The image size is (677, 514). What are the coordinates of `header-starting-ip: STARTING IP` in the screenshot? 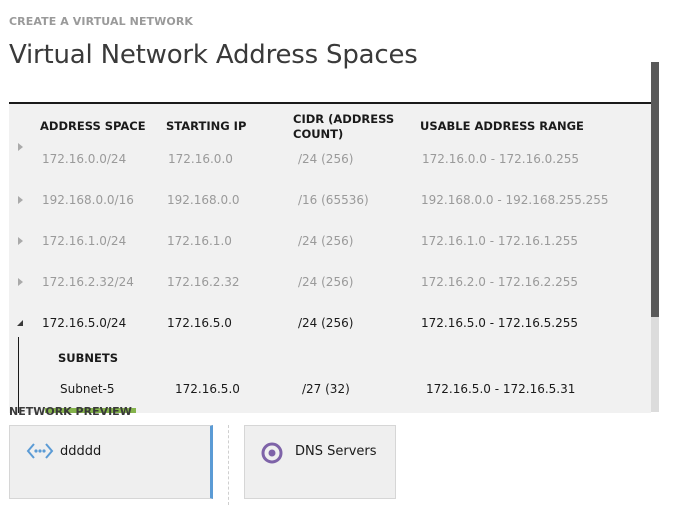 It's located at (206, 126).